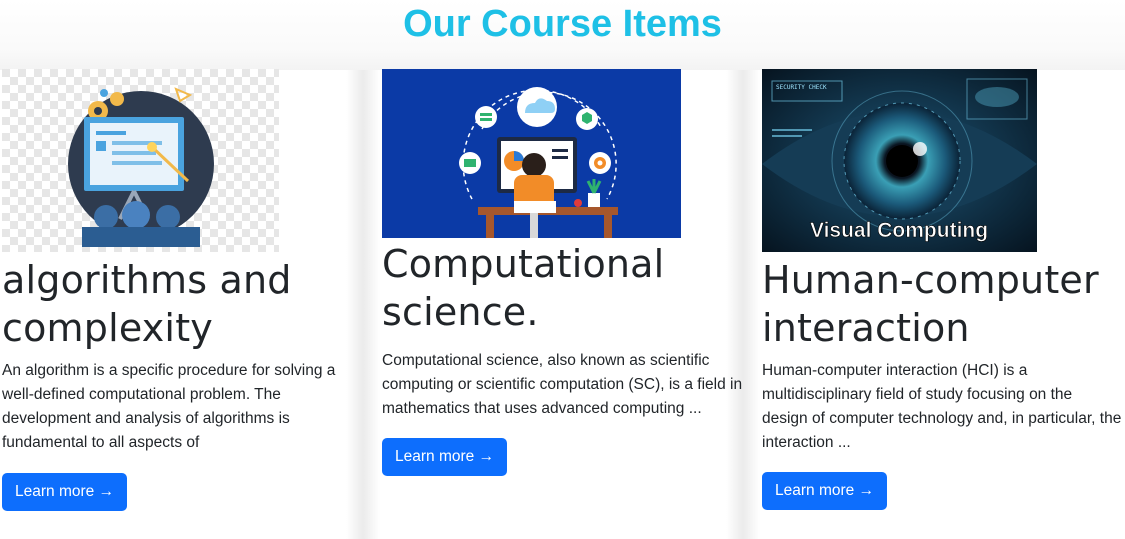 This screenshot has height=539, width=1125. Describe the element at coordinates (147, 304) in the screenshot. I see `course-title: algorithms and complexity` at that location.